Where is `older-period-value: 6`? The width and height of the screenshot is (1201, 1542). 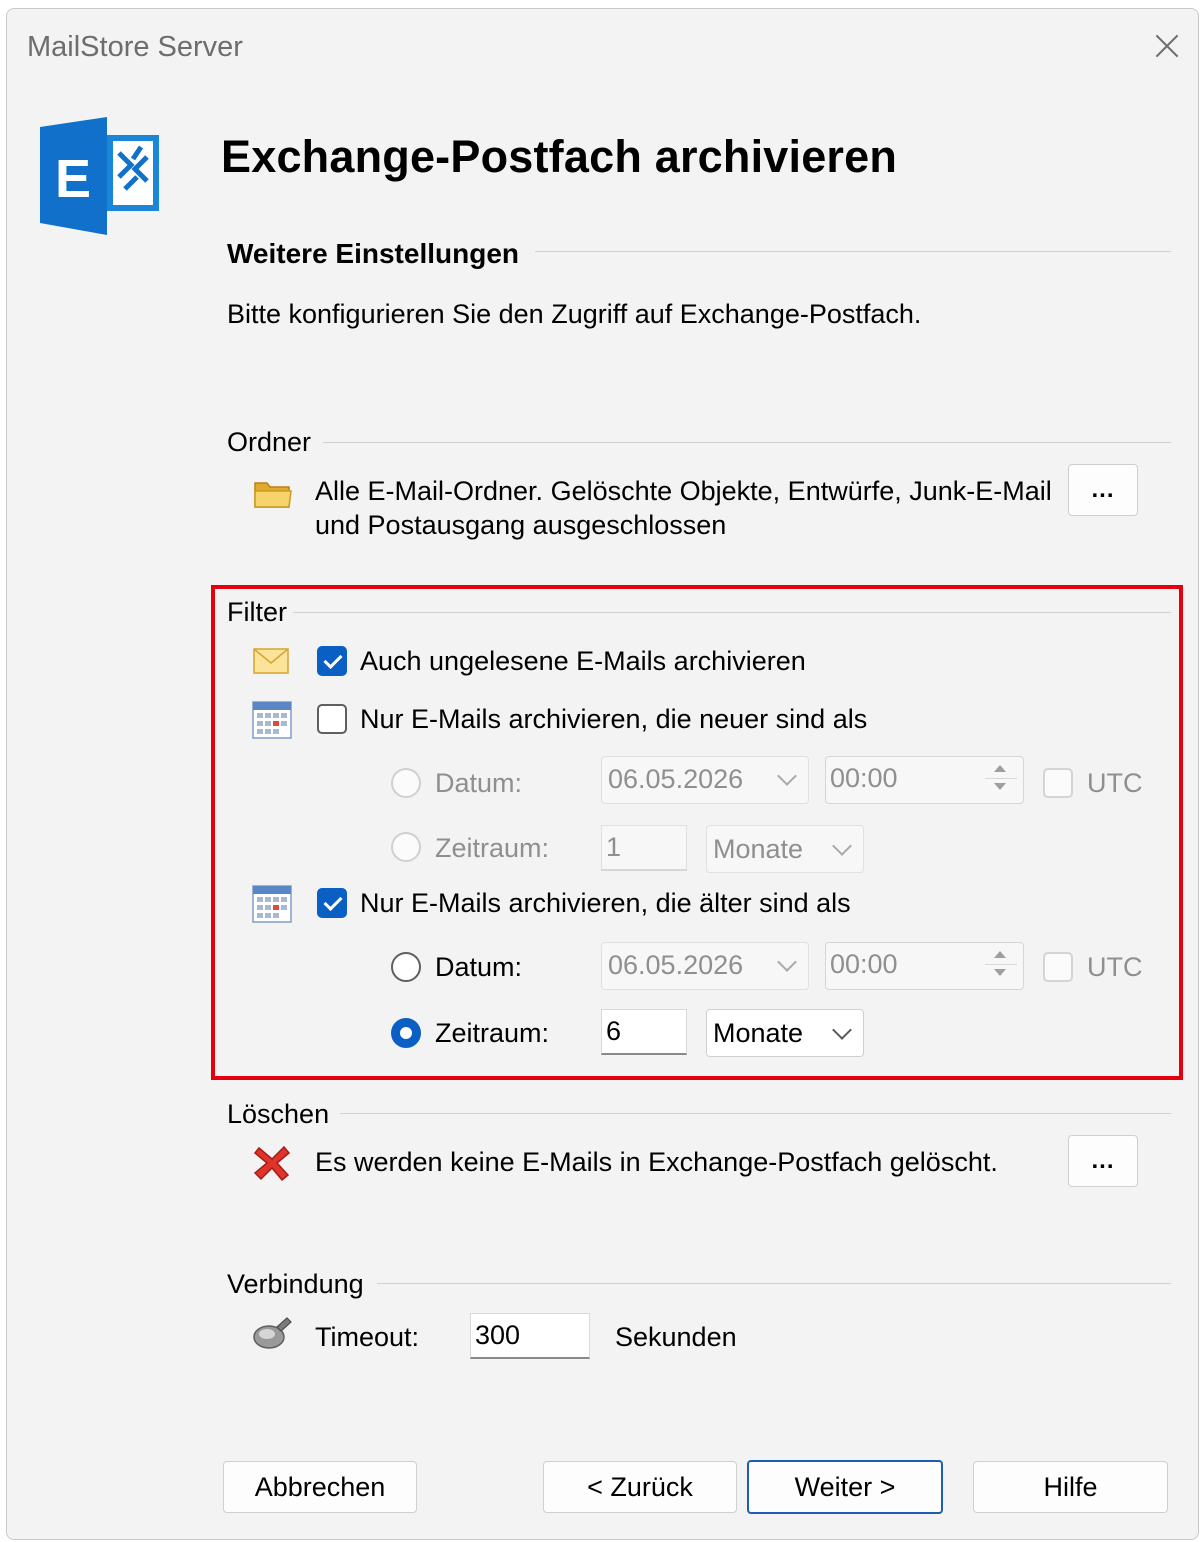 older-period-value: 6 is located at coordinates (614, 1031).